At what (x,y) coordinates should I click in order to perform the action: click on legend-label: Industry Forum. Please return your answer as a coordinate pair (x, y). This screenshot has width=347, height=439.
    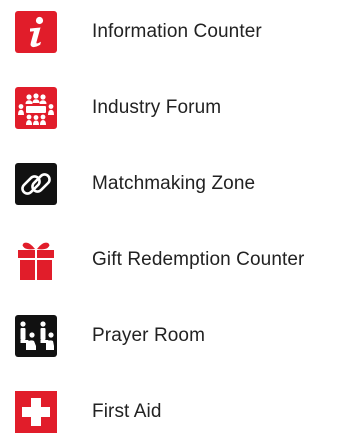
    Looking at the image, I should click on (157, 107).